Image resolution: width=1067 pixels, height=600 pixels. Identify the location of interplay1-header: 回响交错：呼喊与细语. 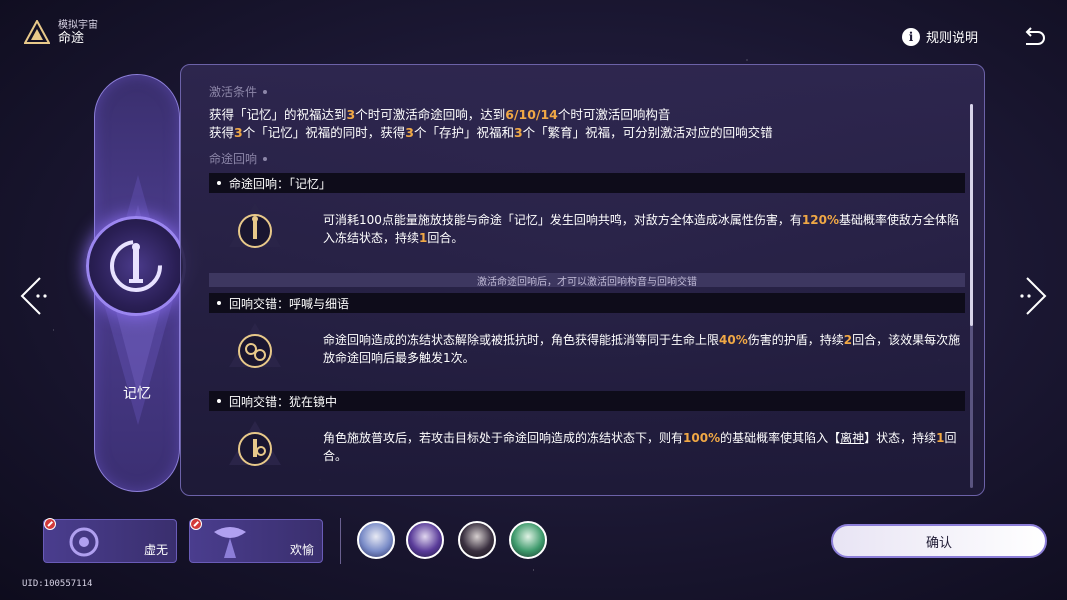
(587, 303).